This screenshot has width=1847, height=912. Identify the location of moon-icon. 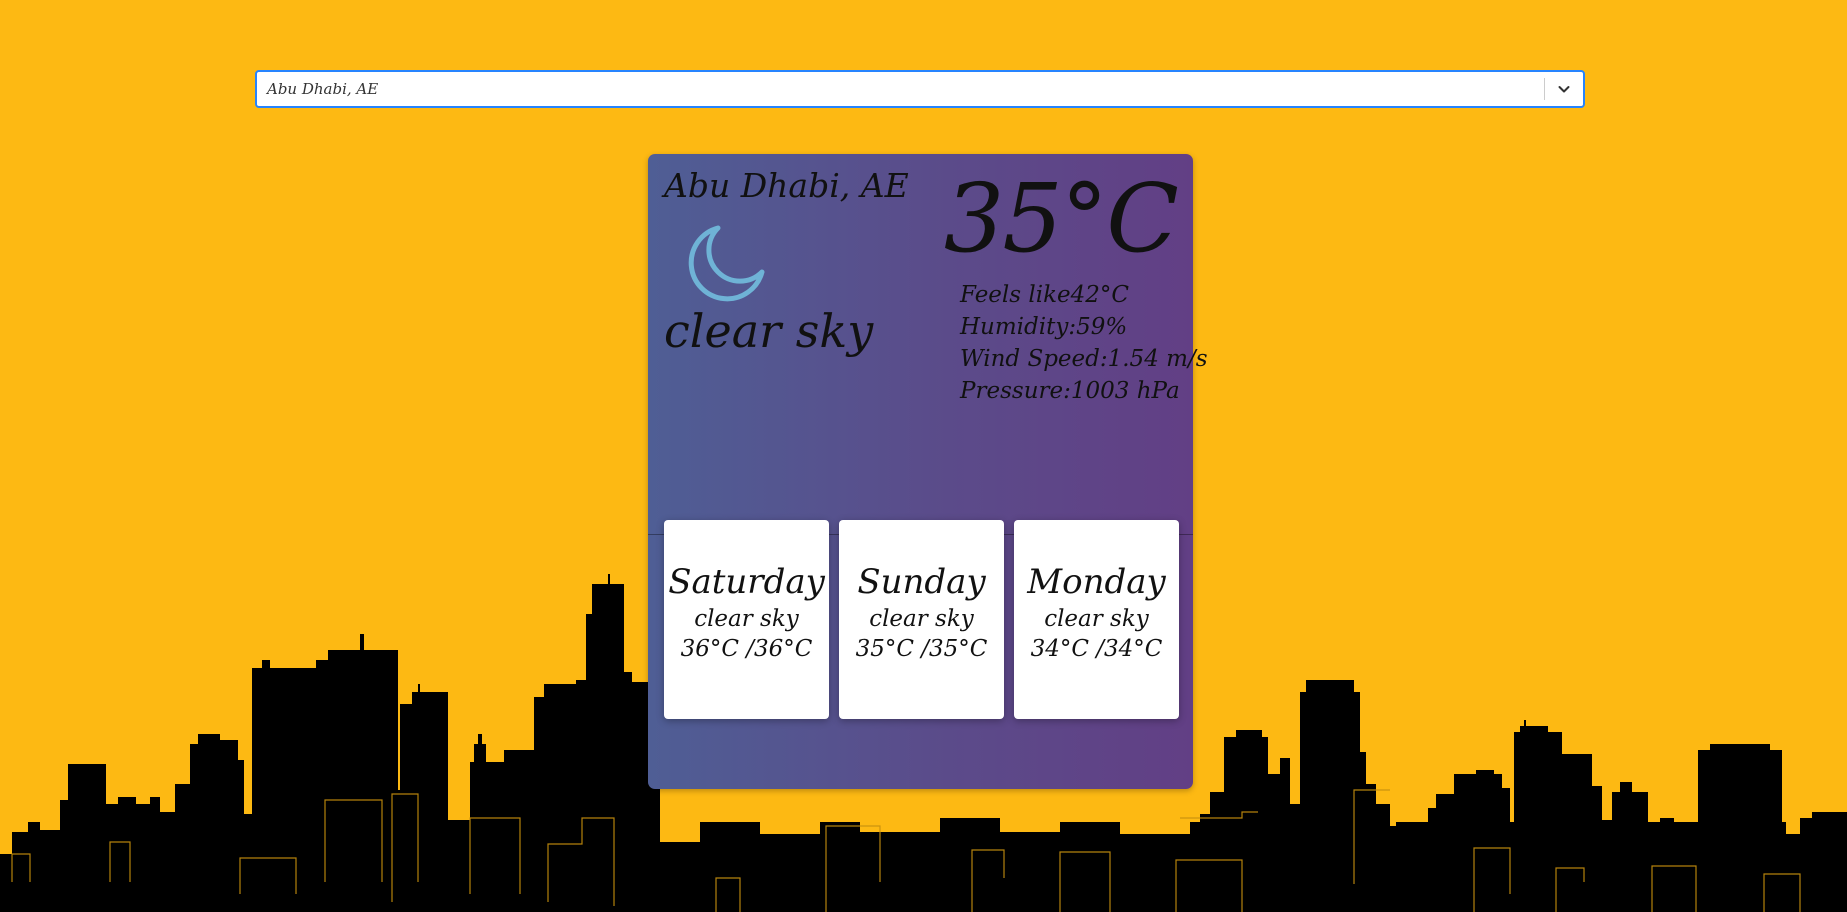
(726, 266).